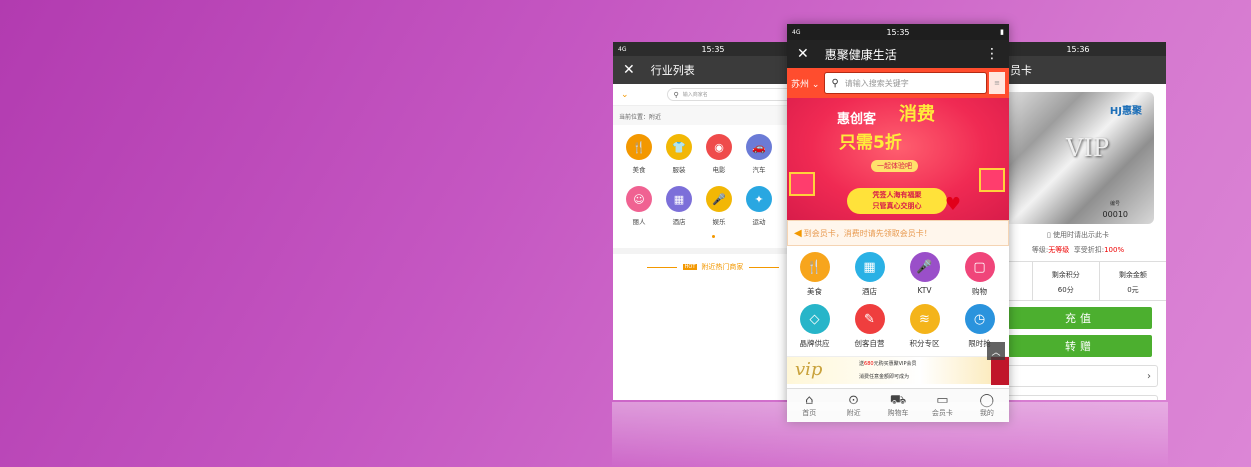  Describe the element at coordinates (876, 83) in the screenshot. I see `search-placeholder: 请输入搜索关键字` at that location.